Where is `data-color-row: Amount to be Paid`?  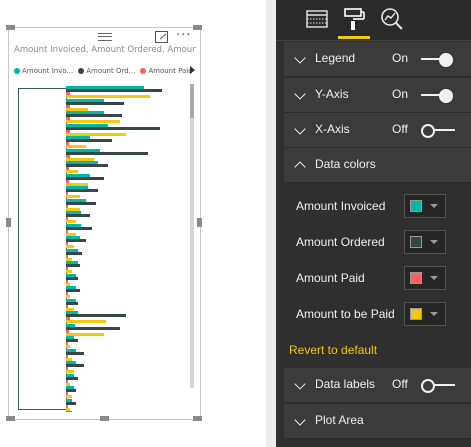 data-color-row: Amount to be Paid is located at coordinates (377, 313).